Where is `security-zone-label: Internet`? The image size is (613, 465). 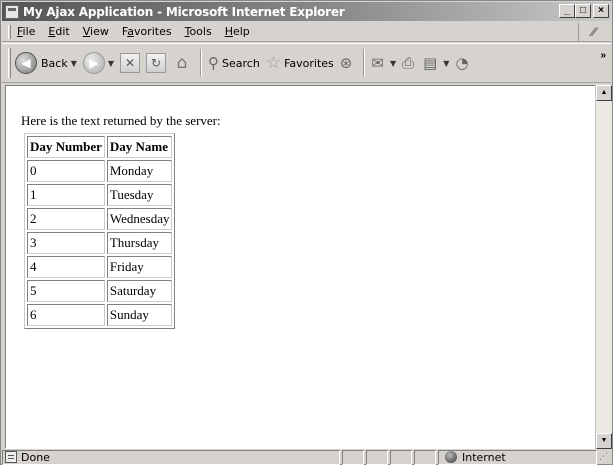 security-zone-label: Internet is located at coordinates (484, 457).